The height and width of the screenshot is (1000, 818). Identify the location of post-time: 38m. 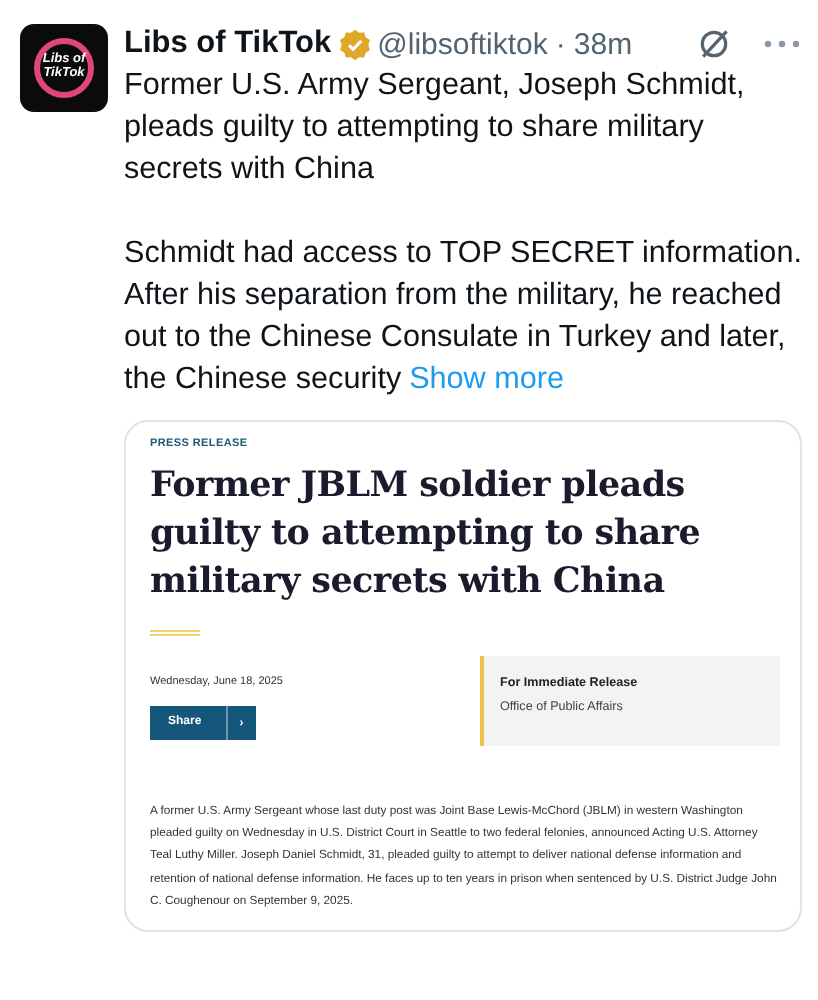
(603, 44).